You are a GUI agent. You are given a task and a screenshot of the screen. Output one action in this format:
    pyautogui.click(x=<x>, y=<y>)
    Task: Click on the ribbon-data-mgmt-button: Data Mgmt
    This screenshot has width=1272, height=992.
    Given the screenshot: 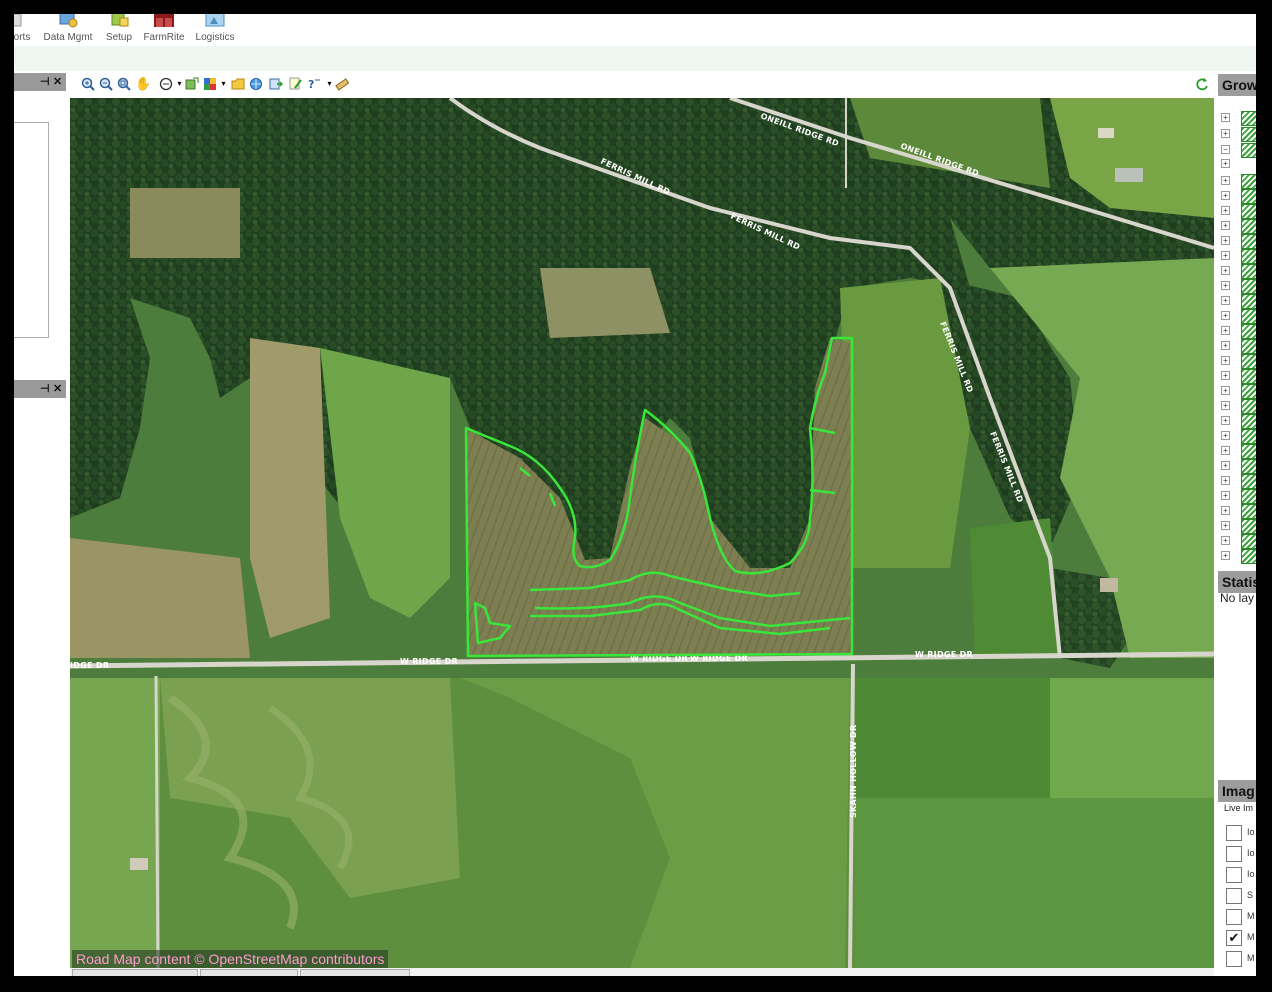 What is the action you would take?
    pyautogui.click(x=68, y=30)
    